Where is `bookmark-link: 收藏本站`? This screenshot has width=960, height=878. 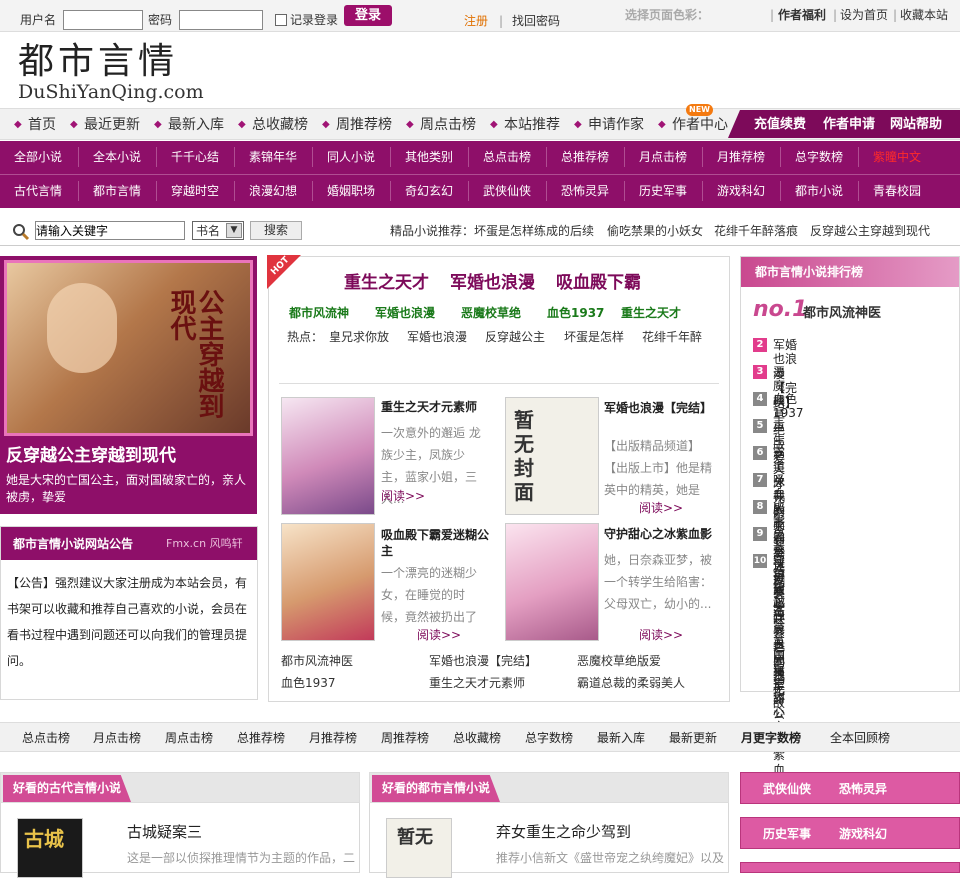
bookmark-link: 收藏本站 is located at coordinates (924, 15).